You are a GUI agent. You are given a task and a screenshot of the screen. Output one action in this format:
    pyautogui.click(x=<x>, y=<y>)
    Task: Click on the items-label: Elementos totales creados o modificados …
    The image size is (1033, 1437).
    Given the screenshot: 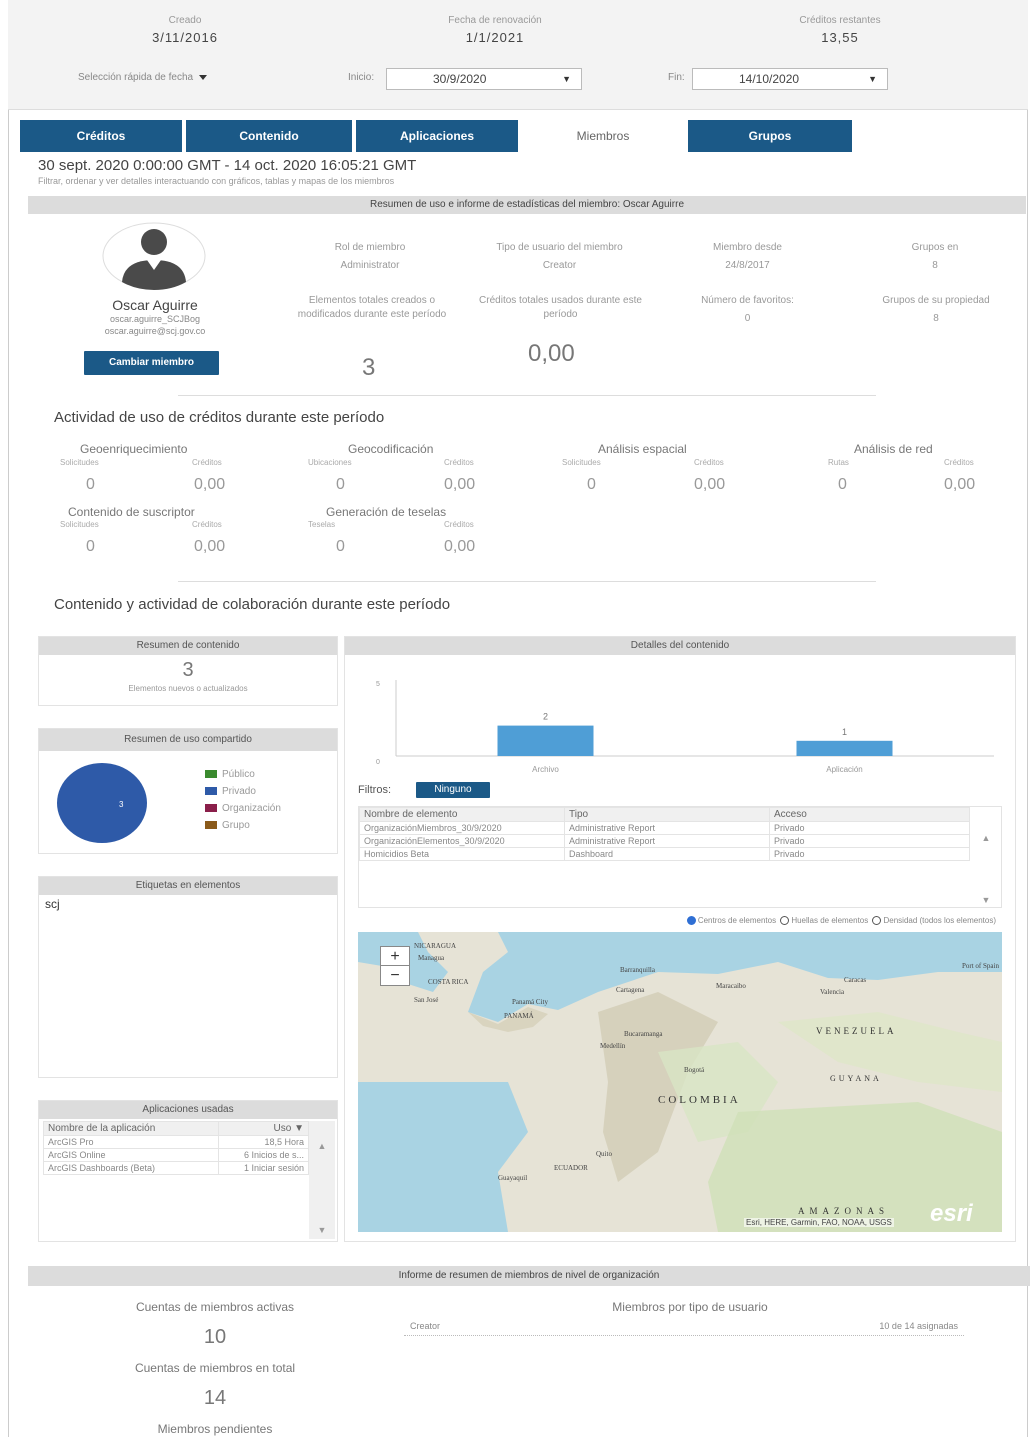 What is the action you would take?
    pyautogui.click(x=372, y=307)
    